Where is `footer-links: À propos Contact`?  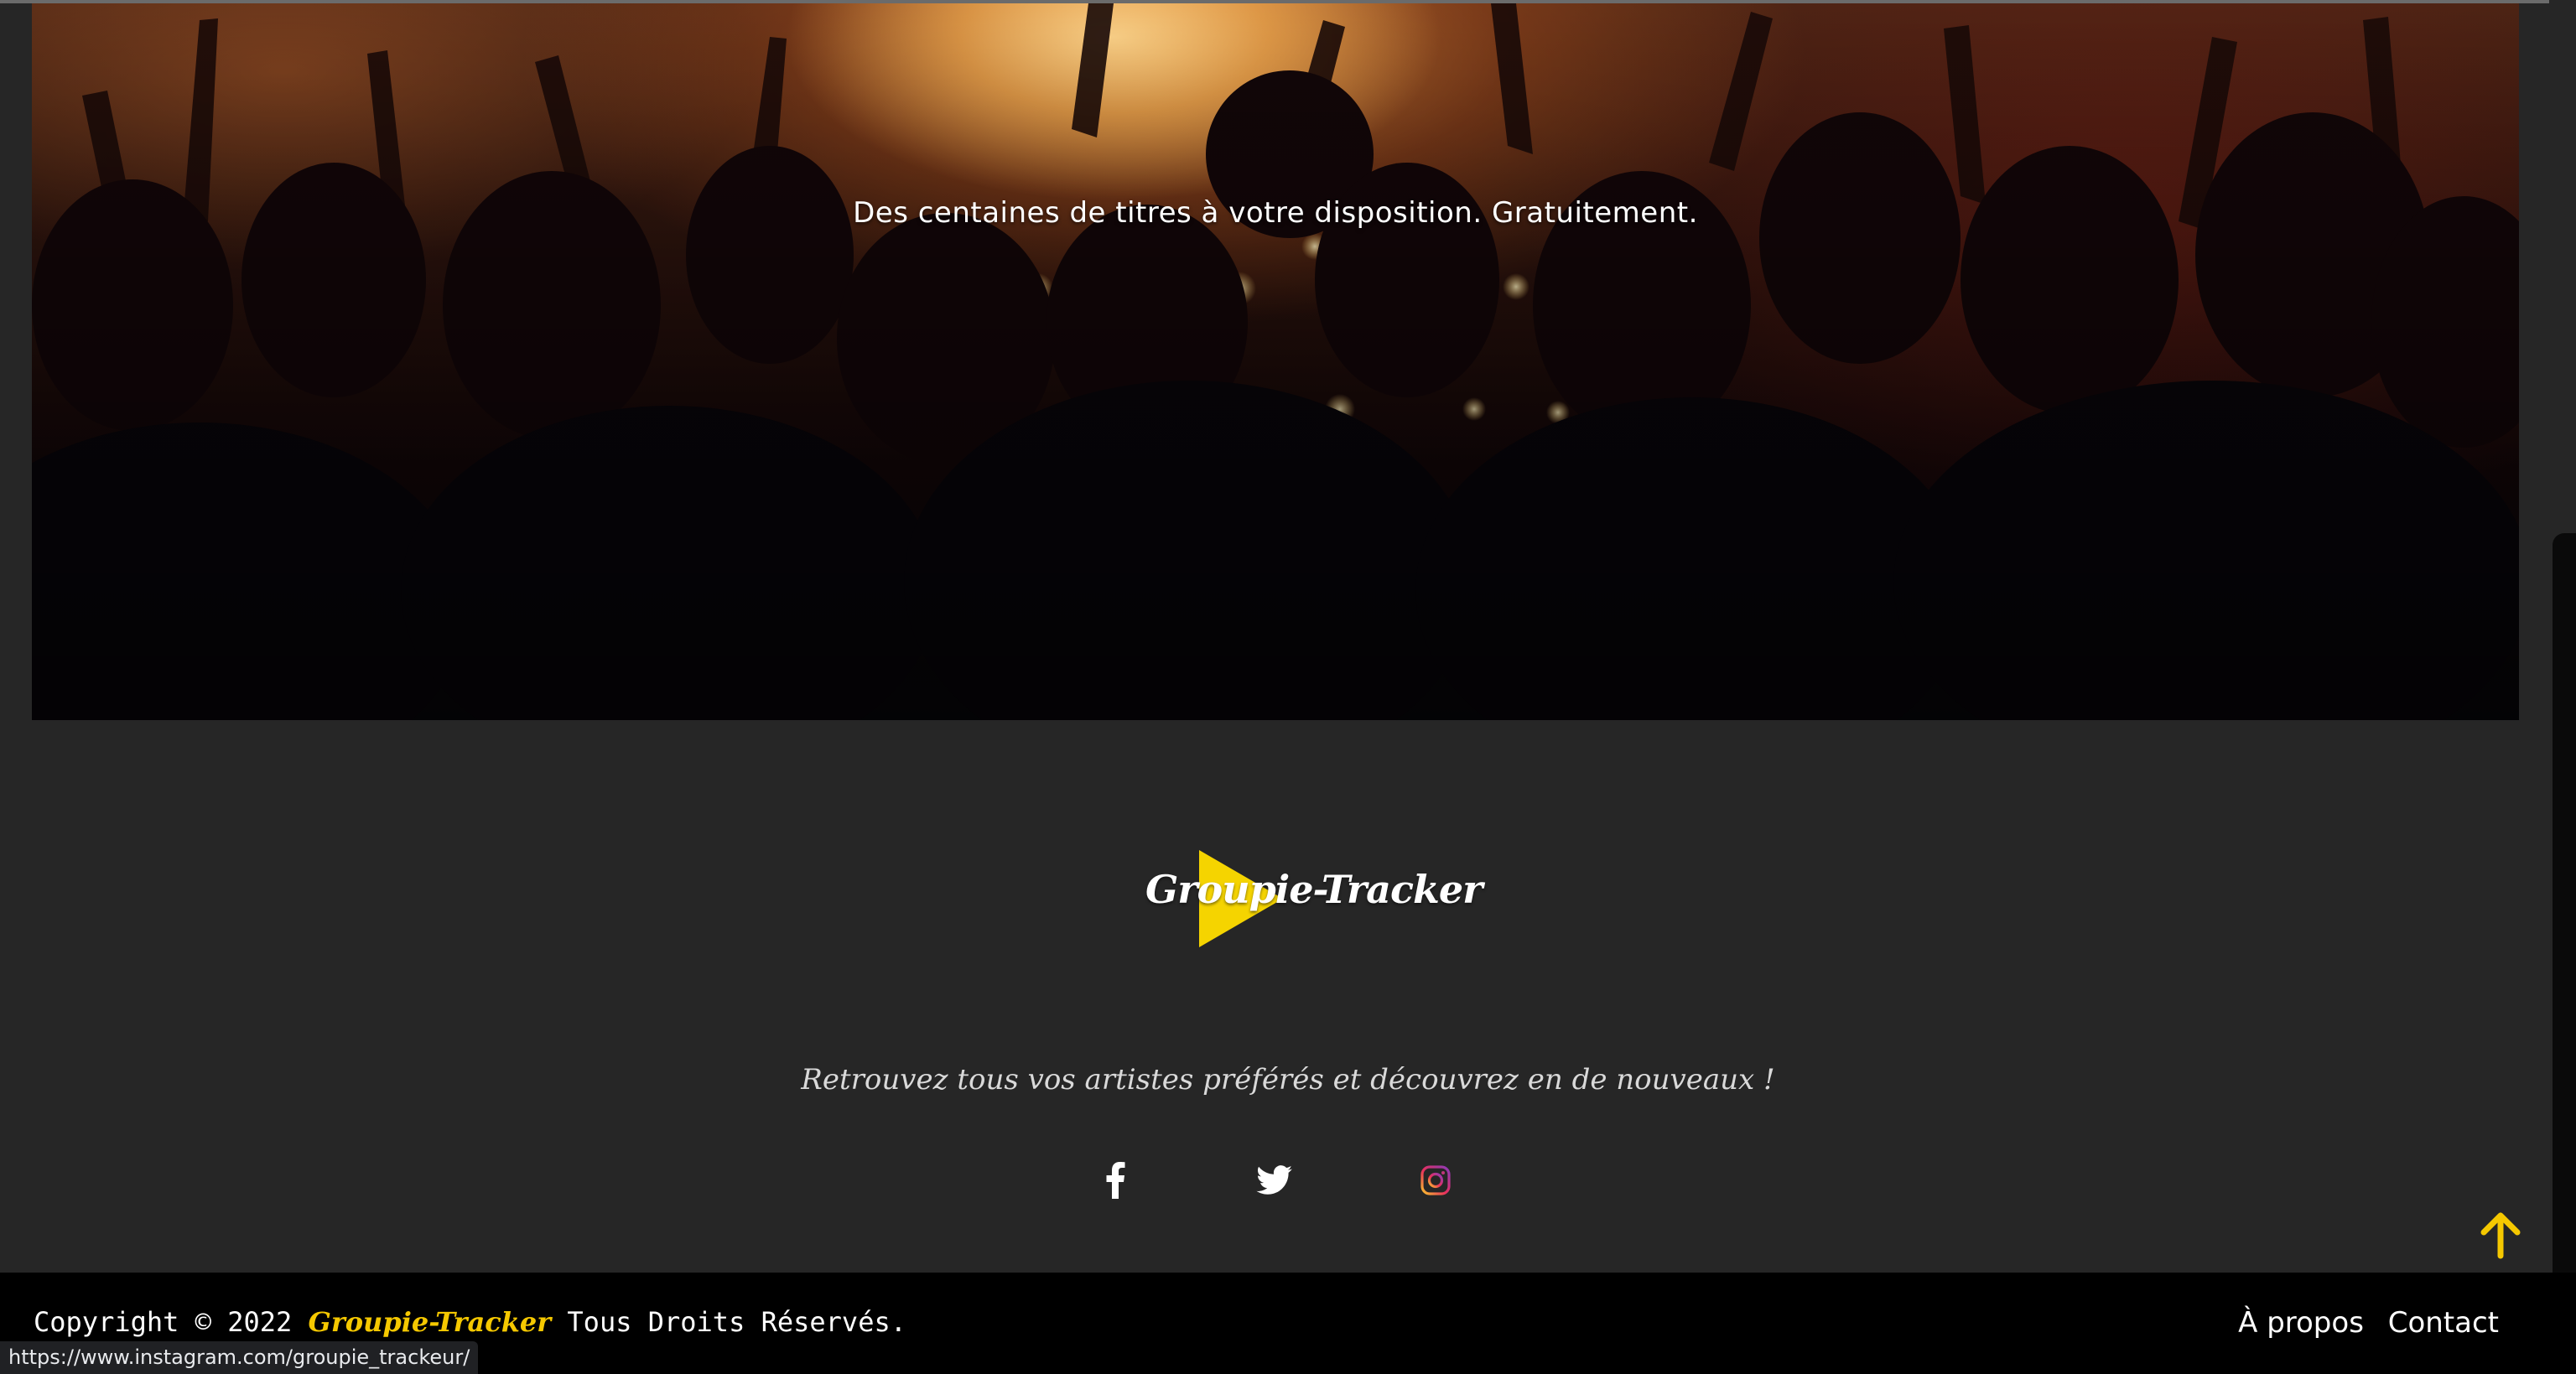 footer-links: À propos Contact is located at coordinates (2361, 1323).